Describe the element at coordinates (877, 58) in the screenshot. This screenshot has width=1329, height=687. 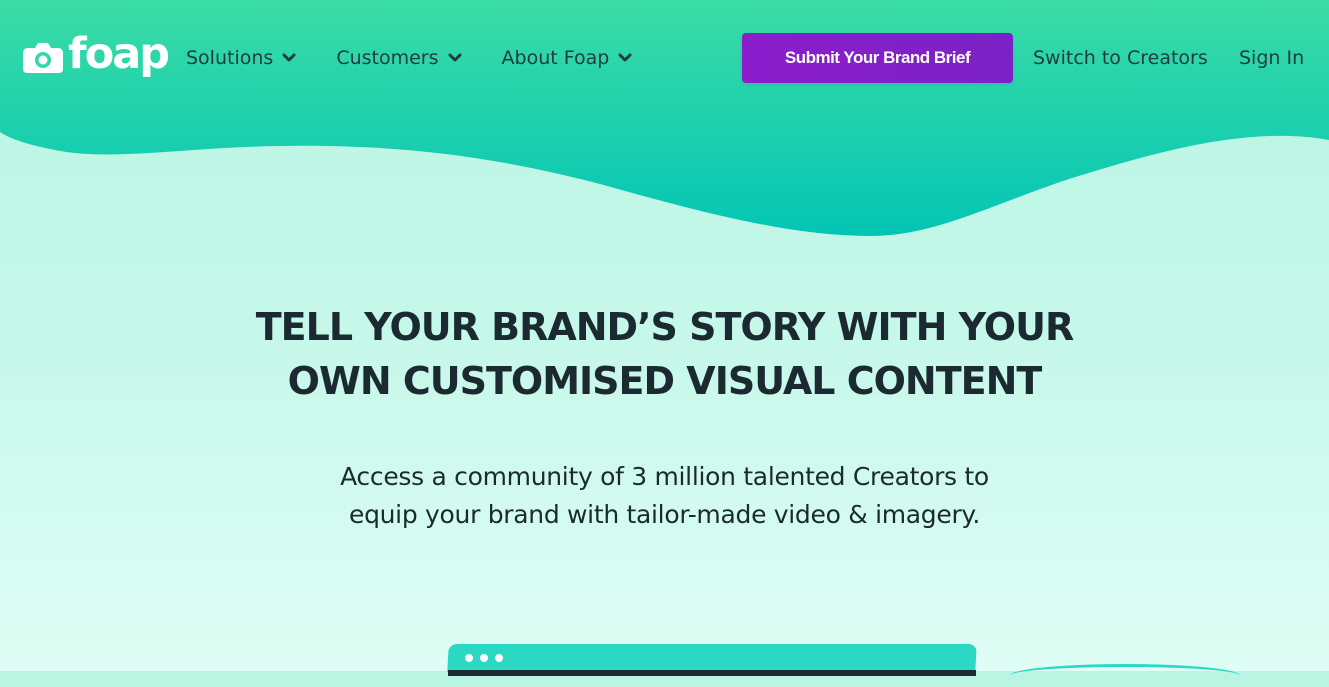
I see `submit-brand-brief-button: Submit Your Brand Brief` at that location.